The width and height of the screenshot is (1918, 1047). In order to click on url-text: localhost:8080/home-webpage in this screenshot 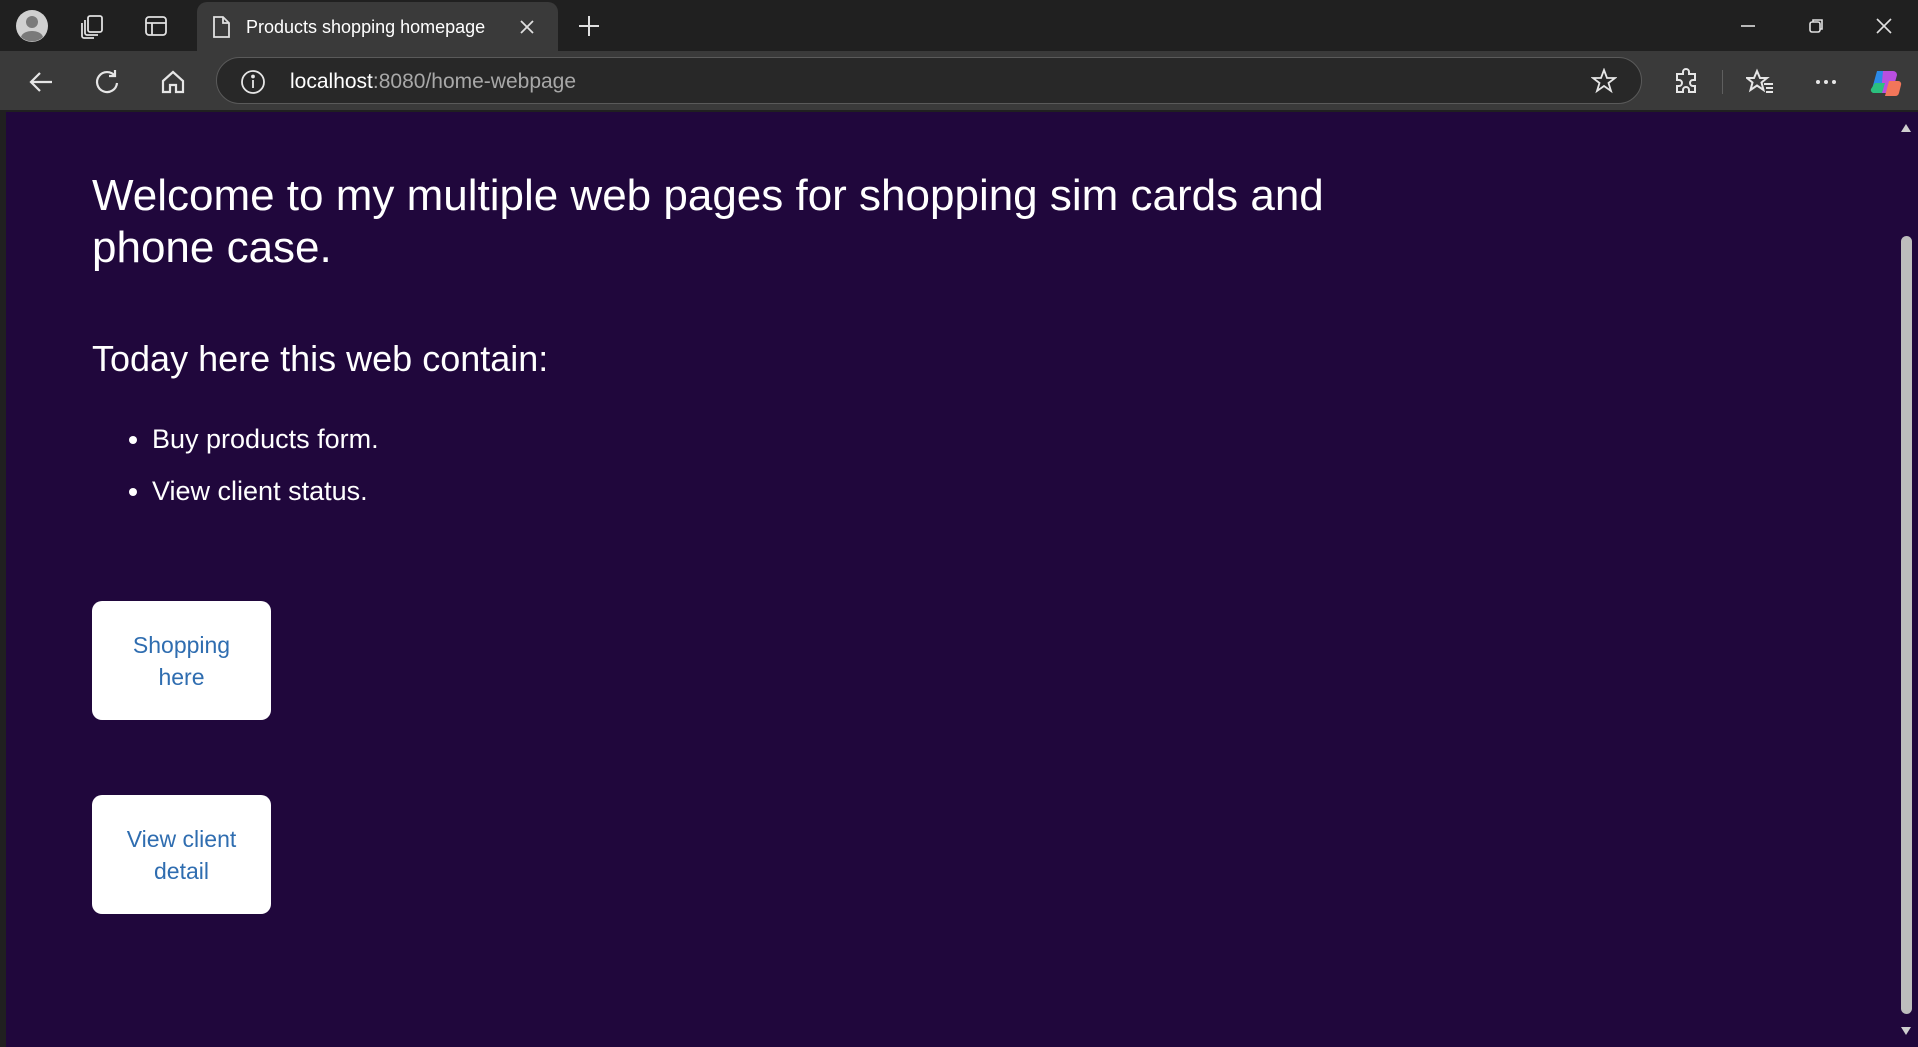, I will do `click(433, 82)`.